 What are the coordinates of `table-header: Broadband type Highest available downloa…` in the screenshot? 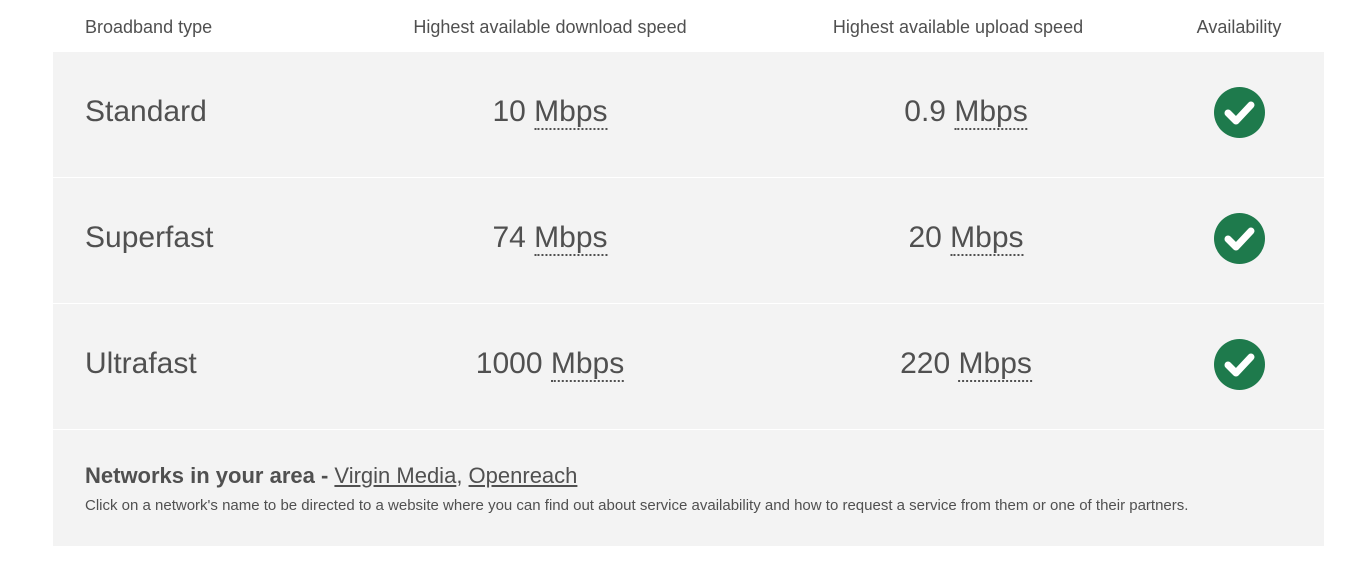 It's located at (688, 26).